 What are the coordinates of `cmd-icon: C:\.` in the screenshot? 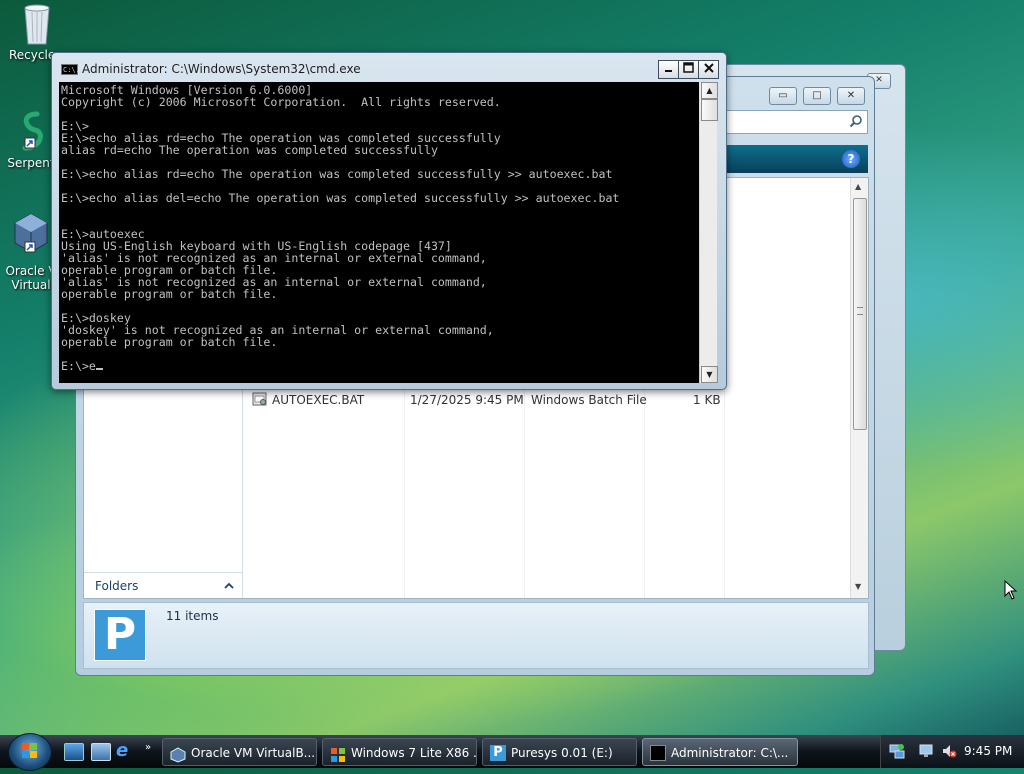 It's located at (70, 69).